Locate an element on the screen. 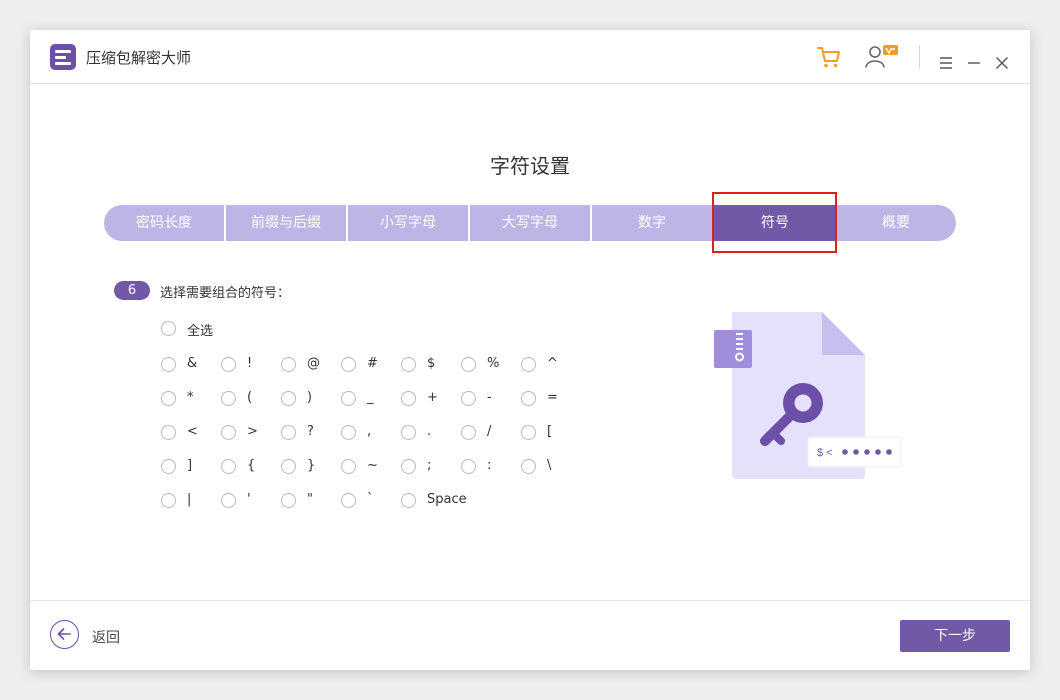 The width and height of the screenshot is (1060, 700). symbol-label: , is located at coordinates (369, 431).